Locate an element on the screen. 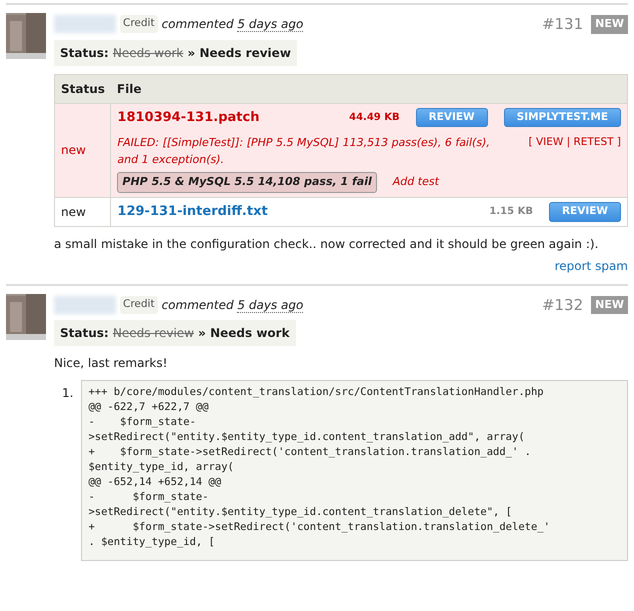  test-link: RETEST is located at coordinates (594, 142).